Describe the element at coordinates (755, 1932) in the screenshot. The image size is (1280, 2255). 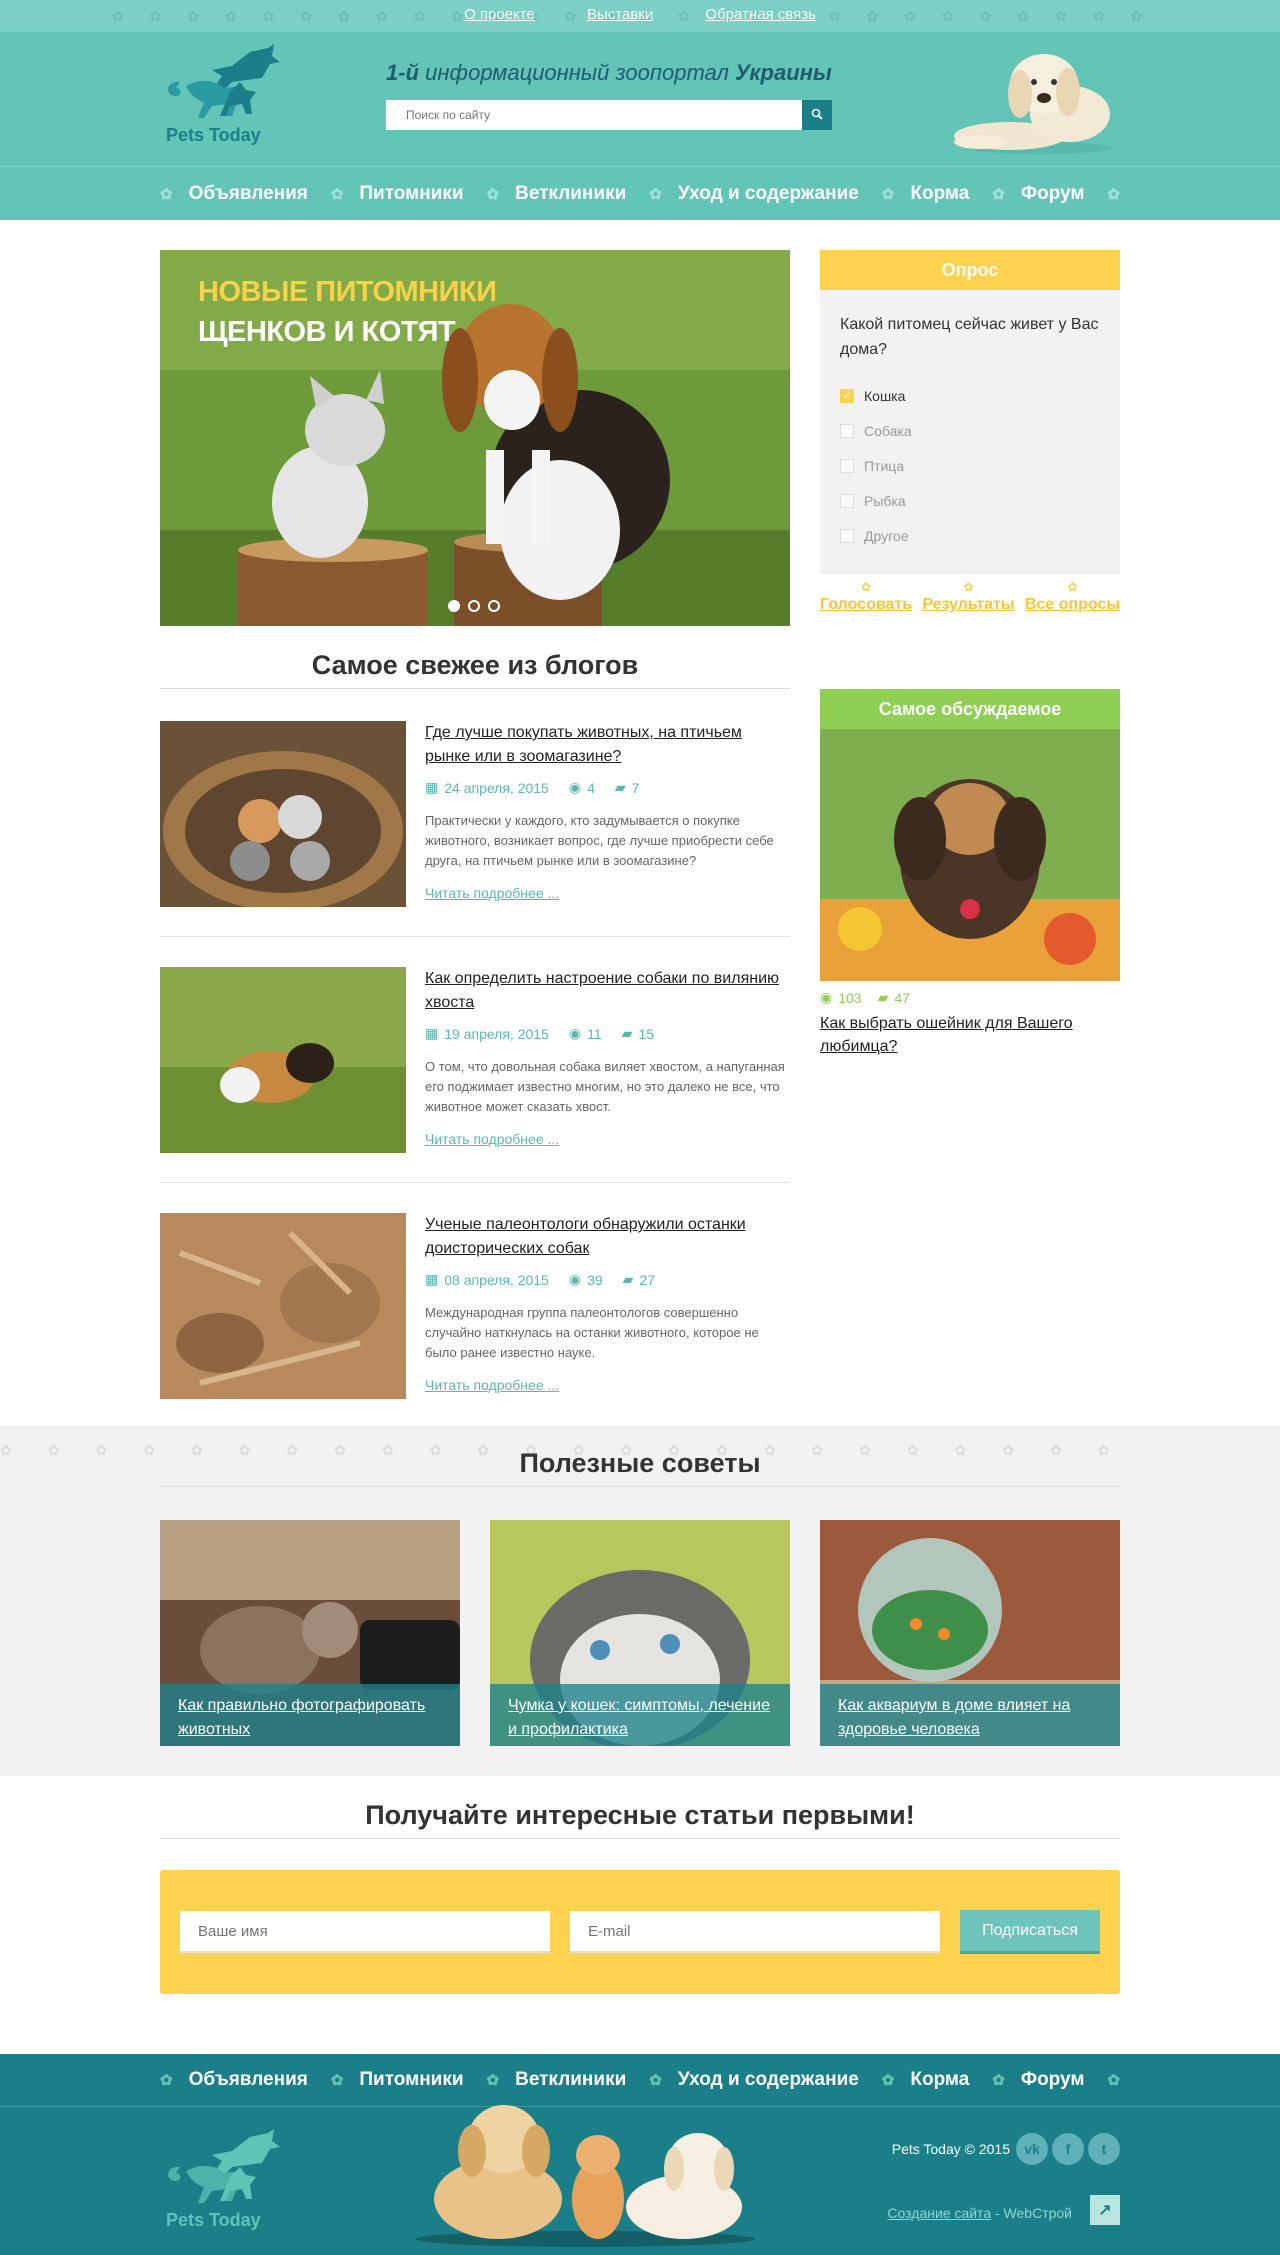
I see `email-field` at that location.